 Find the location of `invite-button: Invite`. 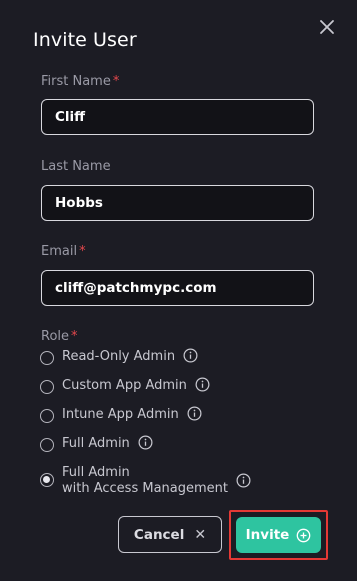

invite-button: Invite is located at coordinates (278, 535).